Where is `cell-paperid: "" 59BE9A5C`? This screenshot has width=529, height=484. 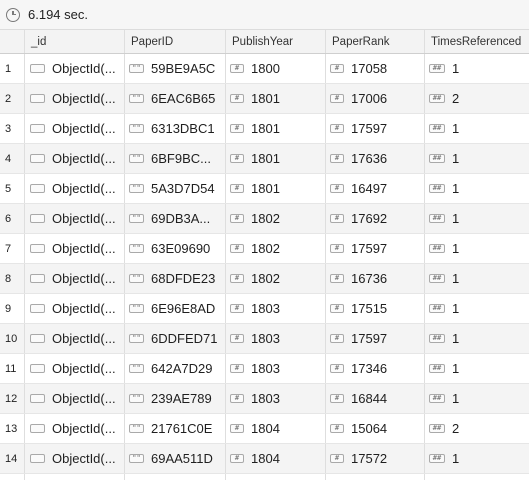
cell-paperid: "" 59BE9A5C is located at coordinates (175, 68).